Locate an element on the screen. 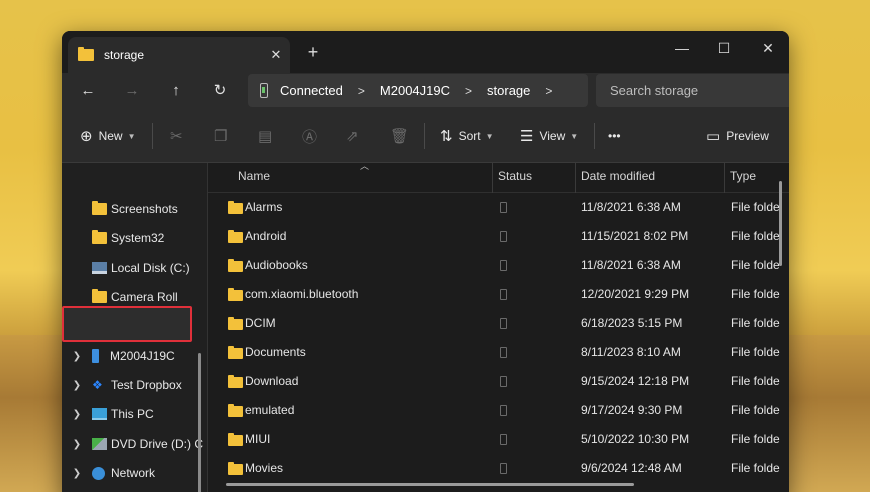  column-header-date: Date modified is located at coordinates (615, 178).